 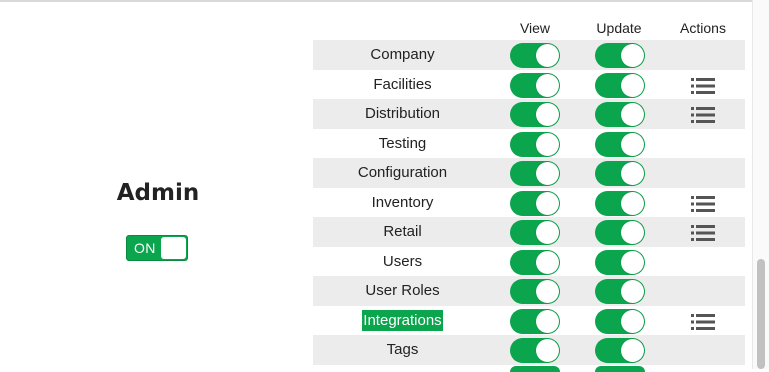 I want to click on module-name: Integrations, so click(x=402, y=320).